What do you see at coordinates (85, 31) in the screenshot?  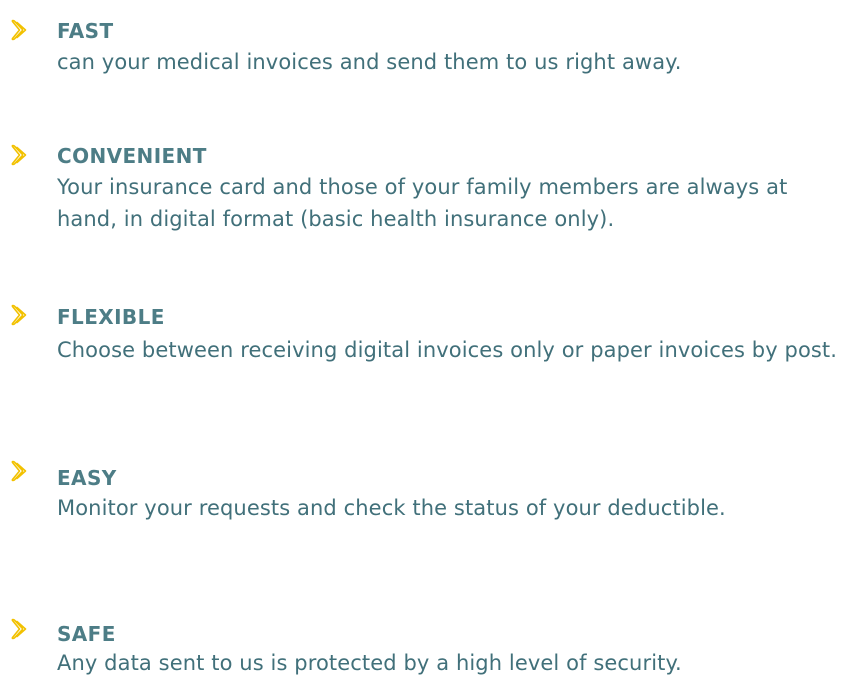 I see `feature-title: FAST` at bounding box center [85, 31].